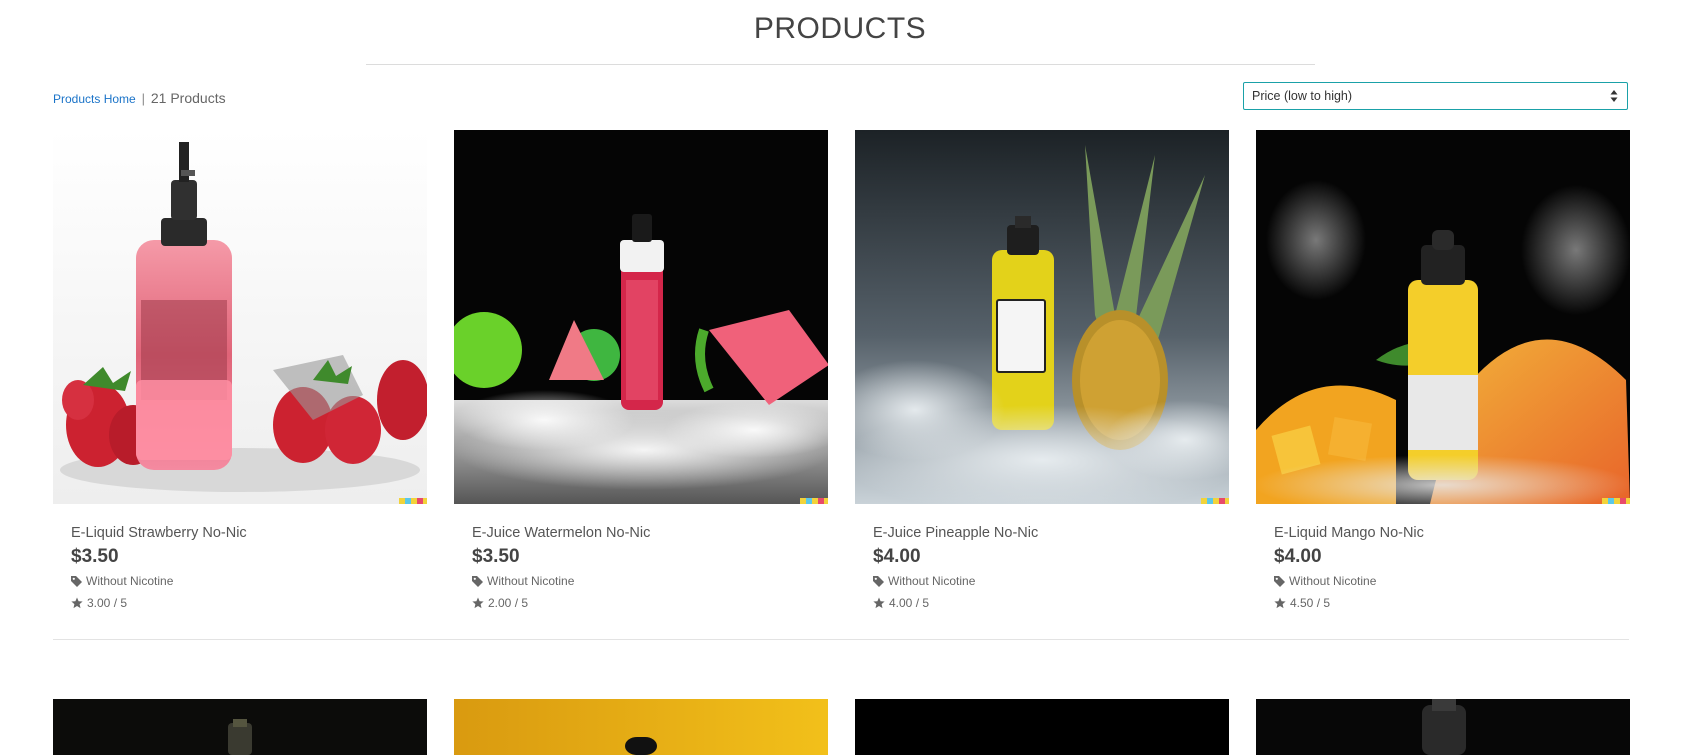  Describe the element at coordinates (139, 98) in the screenshot. I see `breadcrumb: Products Home | 21 Products` at that location.